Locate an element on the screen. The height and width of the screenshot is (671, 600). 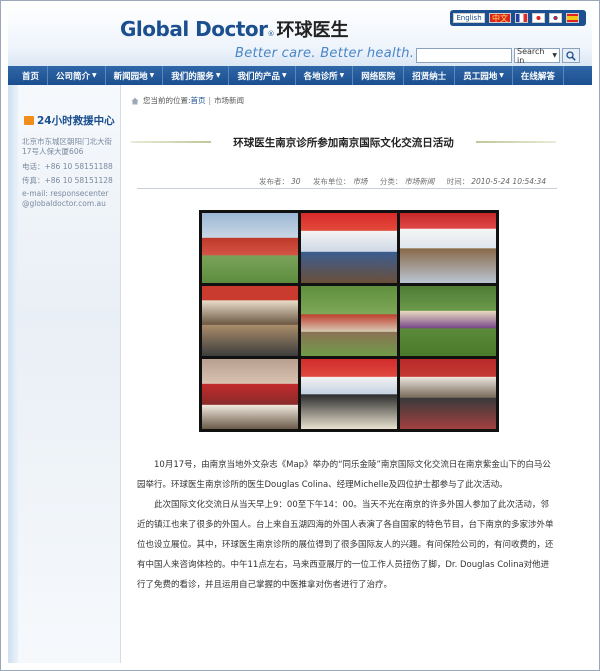
nav-item-label: 首页 is located at coordinates (31, 76).